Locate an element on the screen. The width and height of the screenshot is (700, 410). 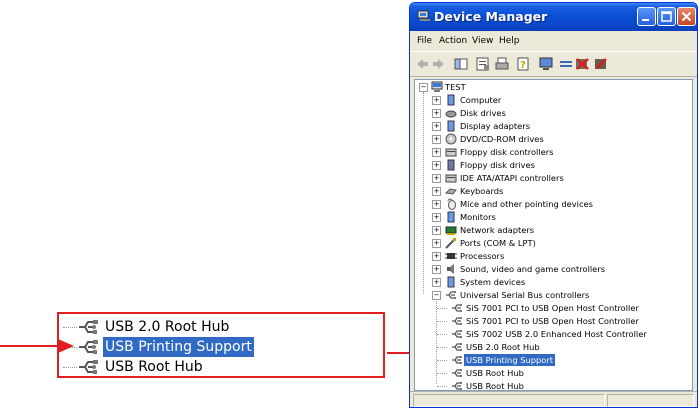
tree-category-label: Universal Serial Bus controllers is located at coordinates (525, 295).